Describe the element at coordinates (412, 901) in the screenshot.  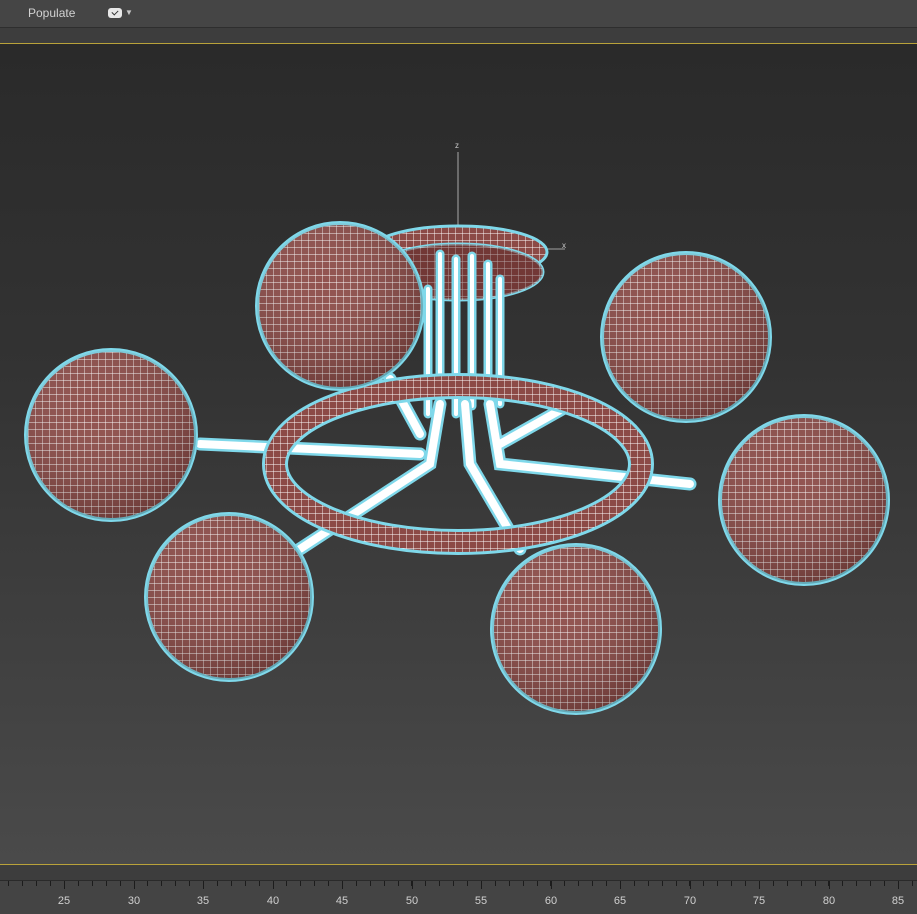
I see `timeline-frame-label: 50` at that location.